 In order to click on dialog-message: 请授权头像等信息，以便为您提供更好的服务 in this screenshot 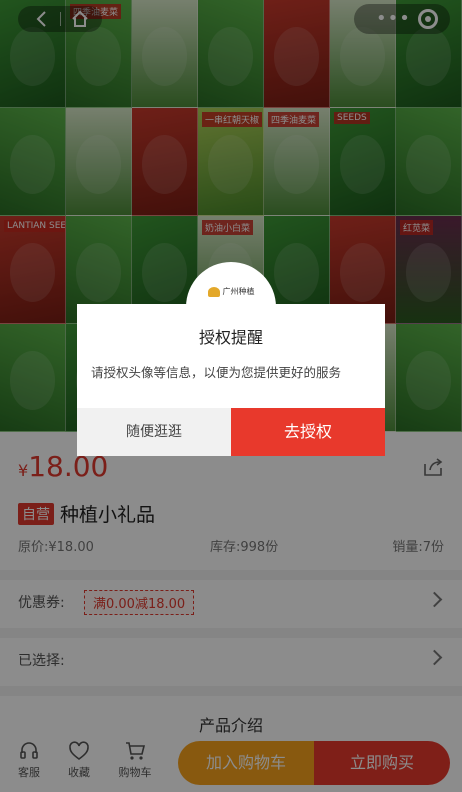, I will do `click(216, 372)`.